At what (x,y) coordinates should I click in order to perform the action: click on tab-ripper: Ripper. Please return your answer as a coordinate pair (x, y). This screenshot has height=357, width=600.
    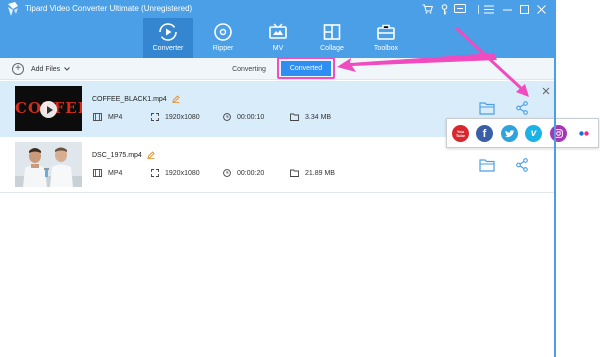
    Looking at the image, I should click on (223, 38).